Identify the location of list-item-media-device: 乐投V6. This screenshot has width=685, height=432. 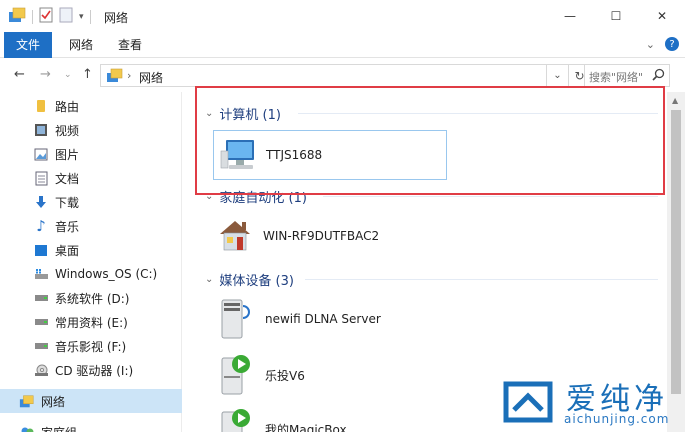
(262, 375).